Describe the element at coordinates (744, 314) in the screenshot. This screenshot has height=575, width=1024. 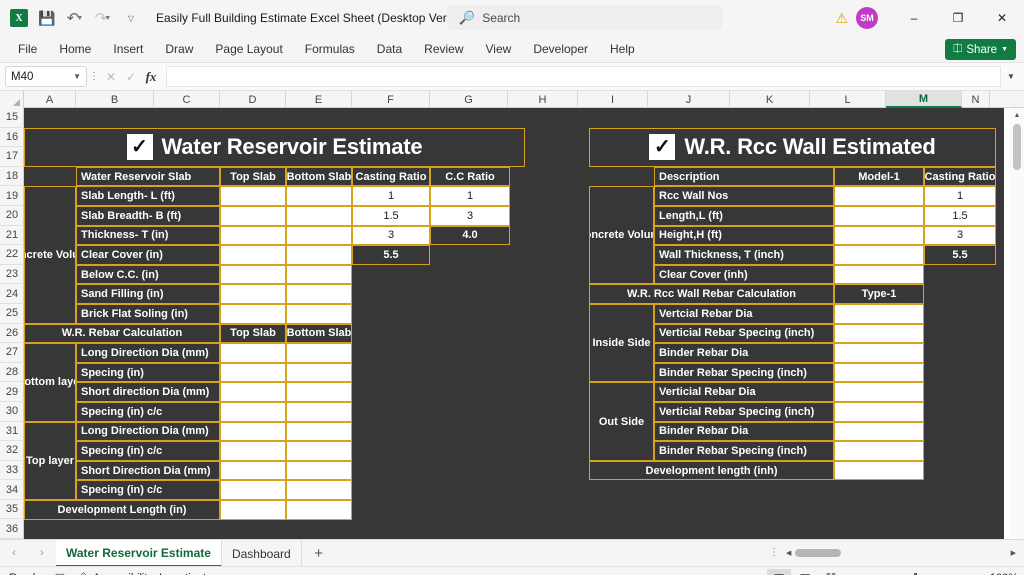
I see `right-rebar-row-label: Vertcial Rebar Dia` at that location.